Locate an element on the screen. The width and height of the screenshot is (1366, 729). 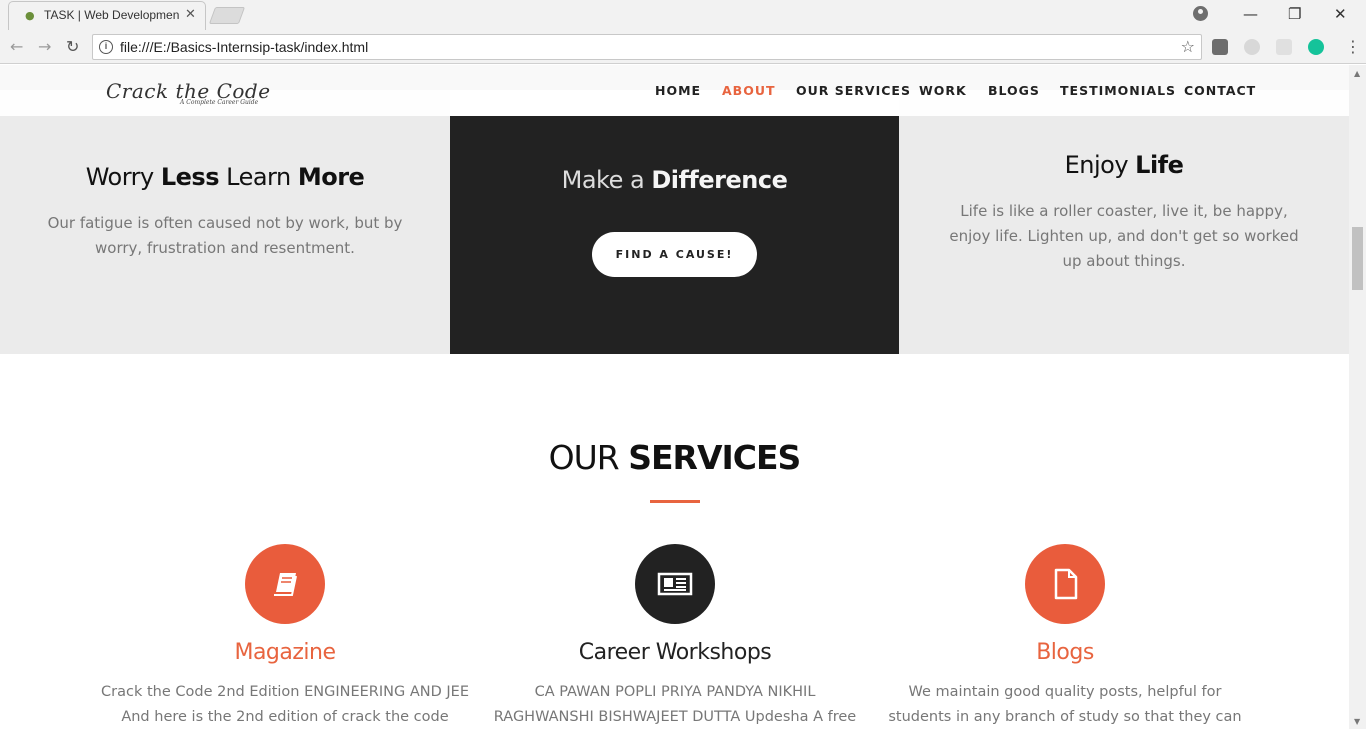
book-icon is located at coordinates (285, 584).